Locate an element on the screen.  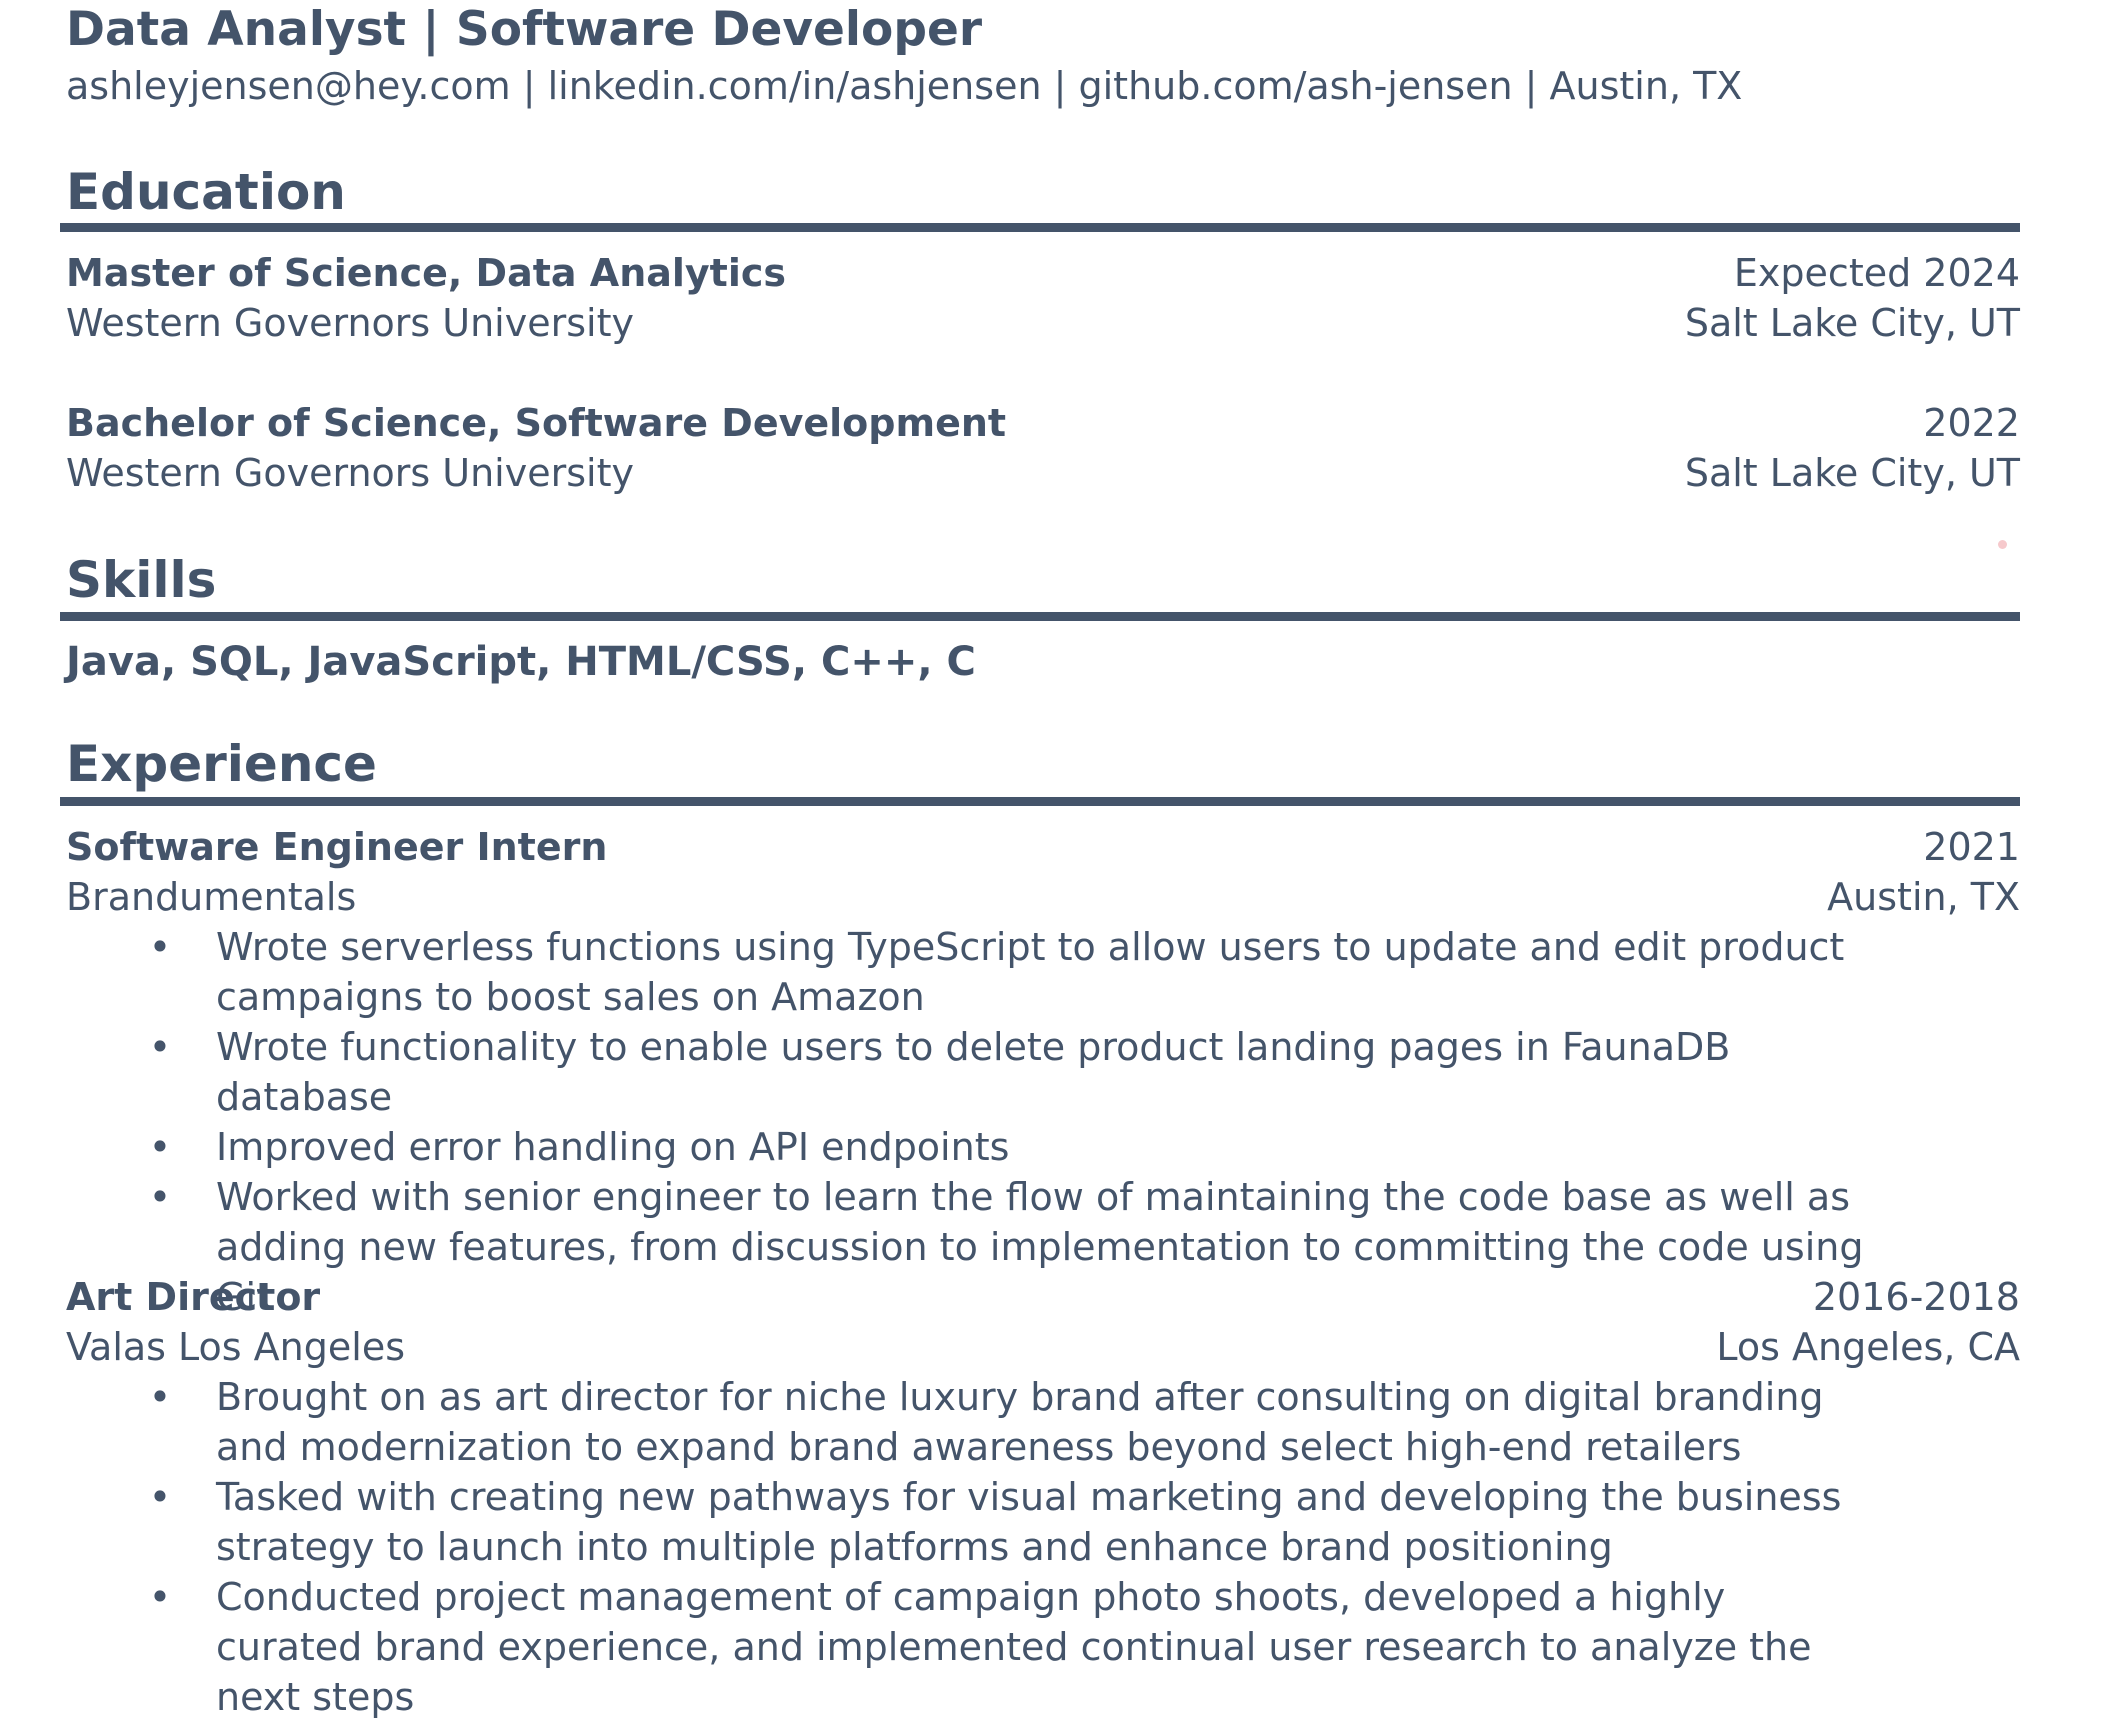
job-1-details: Brandumentals Austin, TX is located at coordinates (1043, 897).